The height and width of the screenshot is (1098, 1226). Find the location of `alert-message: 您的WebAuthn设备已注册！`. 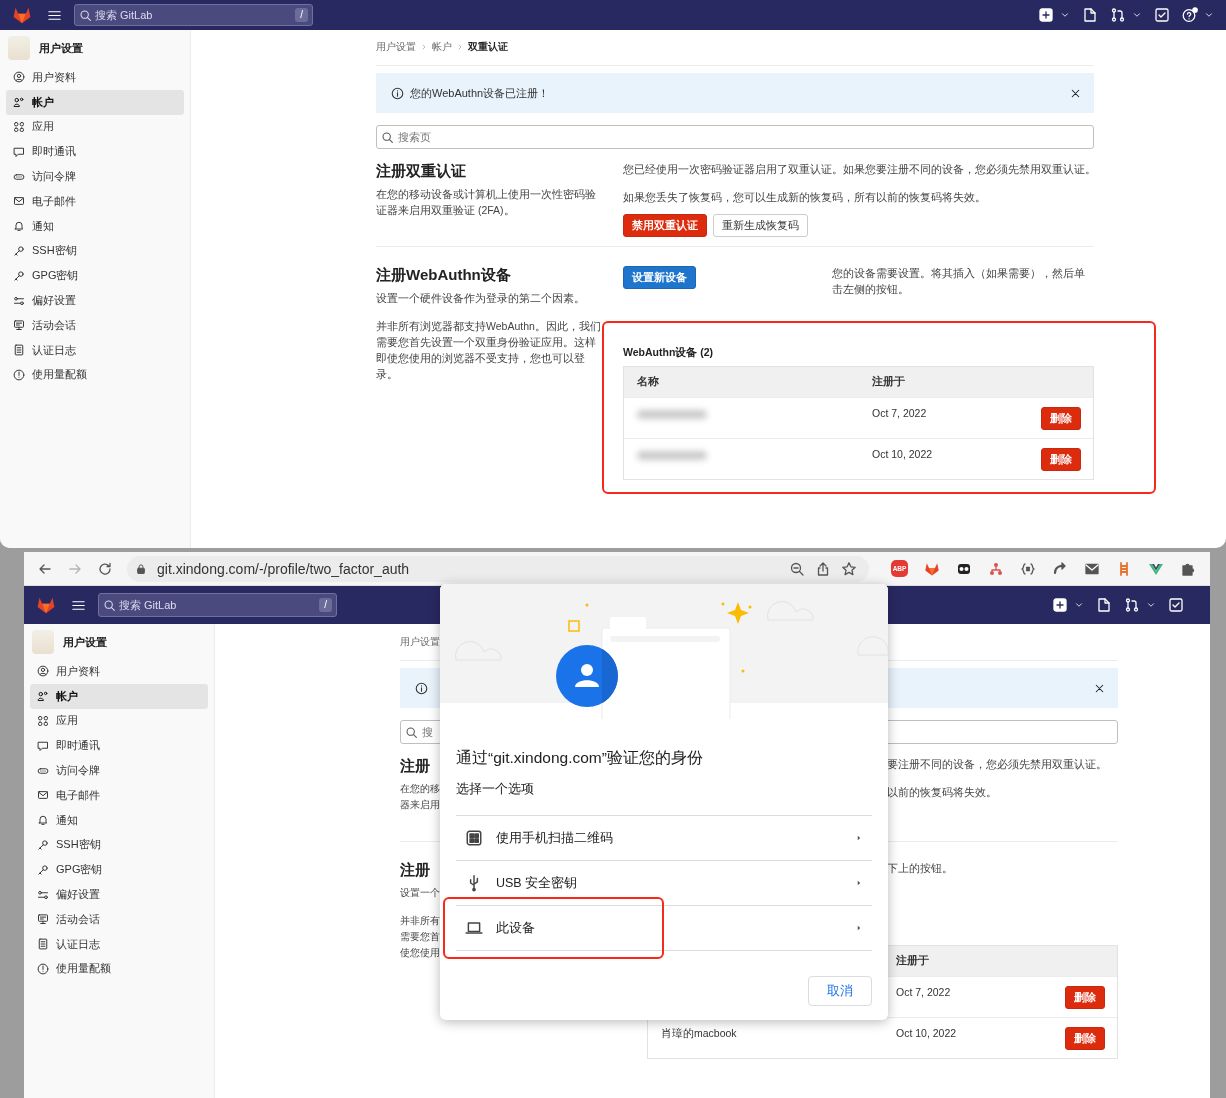

alert-message: 您的WebAuthn设备已注册！ is located at coordinates (480, 93).